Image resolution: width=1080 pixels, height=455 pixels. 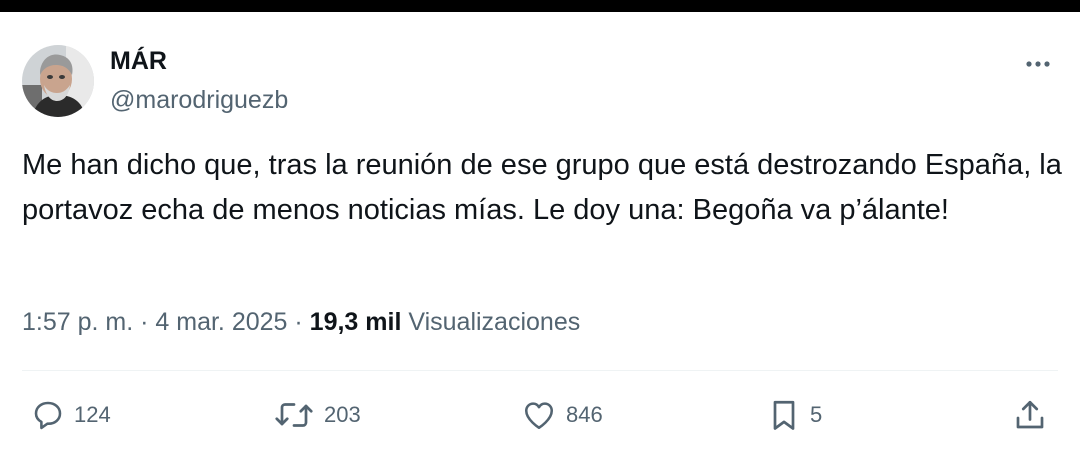 I want to click on like-count: 846, so click(x=584, y=414).